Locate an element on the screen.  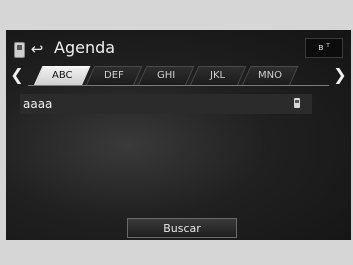
tab-abc: ABC is located at coordinates (62, 76).